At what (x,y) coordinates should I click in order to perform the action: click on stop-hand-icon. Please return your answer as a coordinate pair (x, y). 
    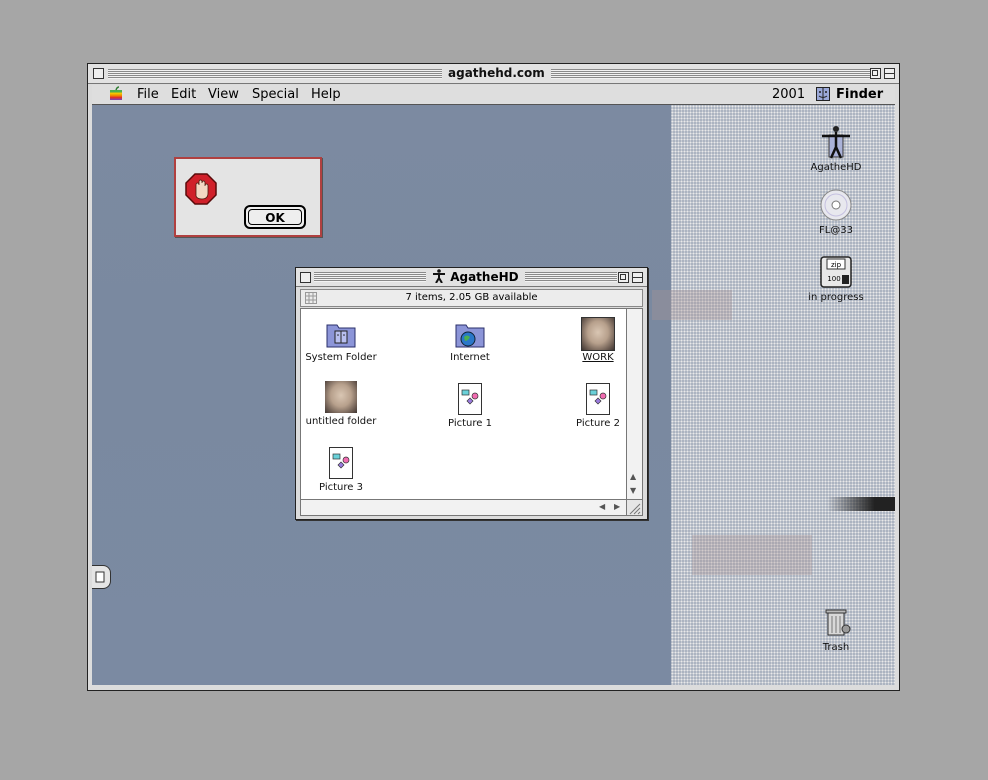
    Looking at the image, I should click on (201, 189).